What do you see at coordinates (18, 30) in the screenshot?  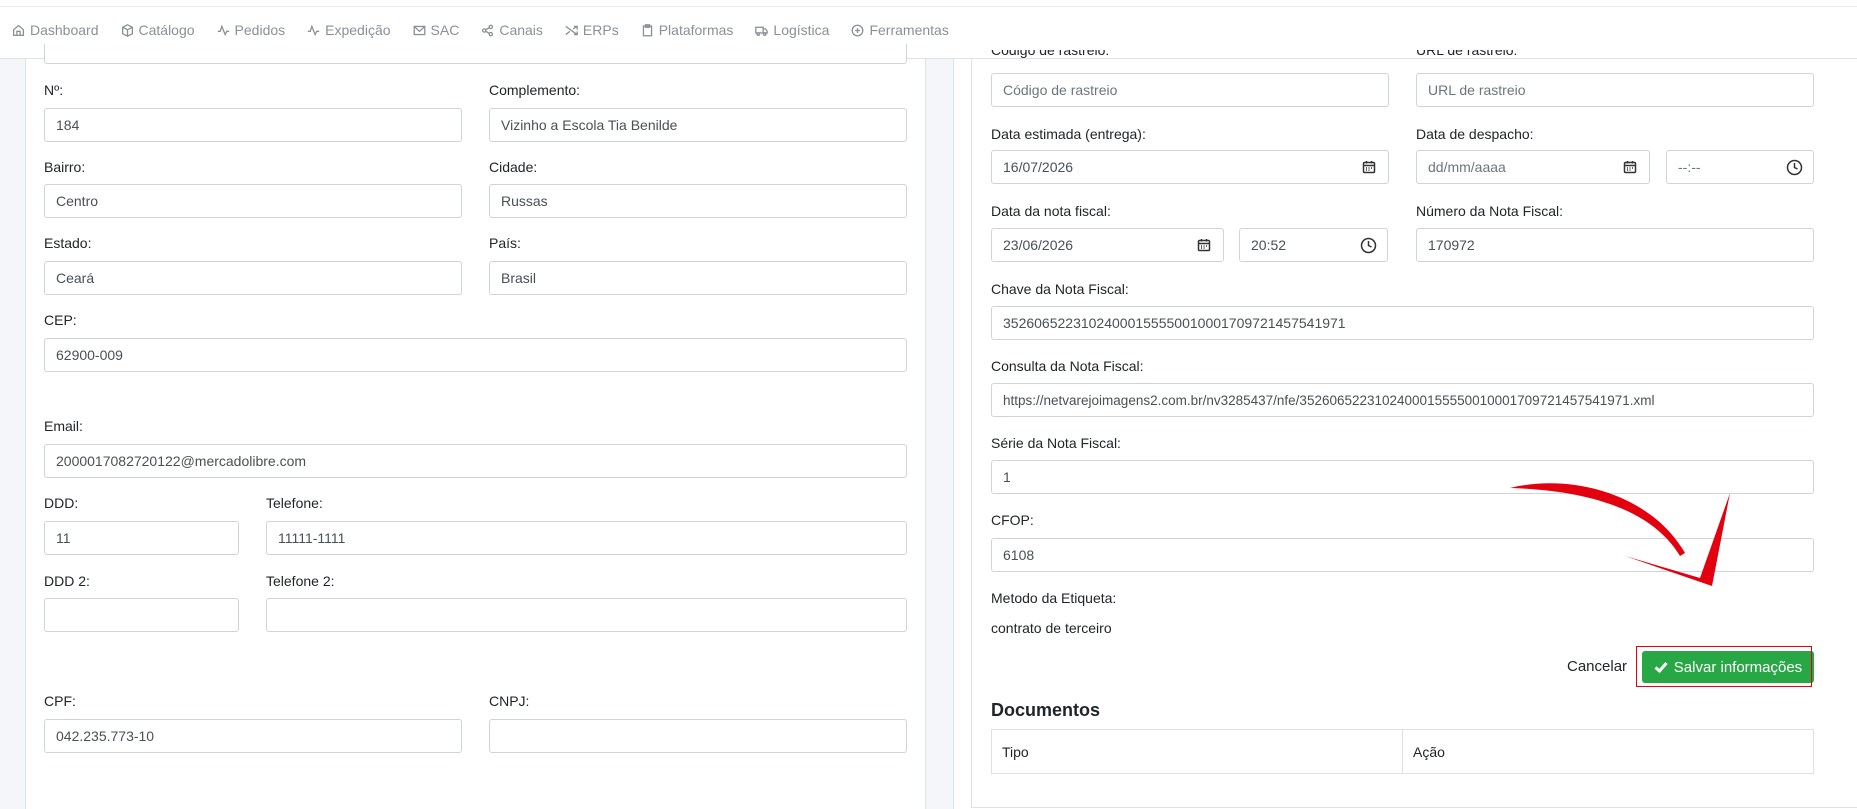 I see `home-icon` at bounding box center [18, 30].